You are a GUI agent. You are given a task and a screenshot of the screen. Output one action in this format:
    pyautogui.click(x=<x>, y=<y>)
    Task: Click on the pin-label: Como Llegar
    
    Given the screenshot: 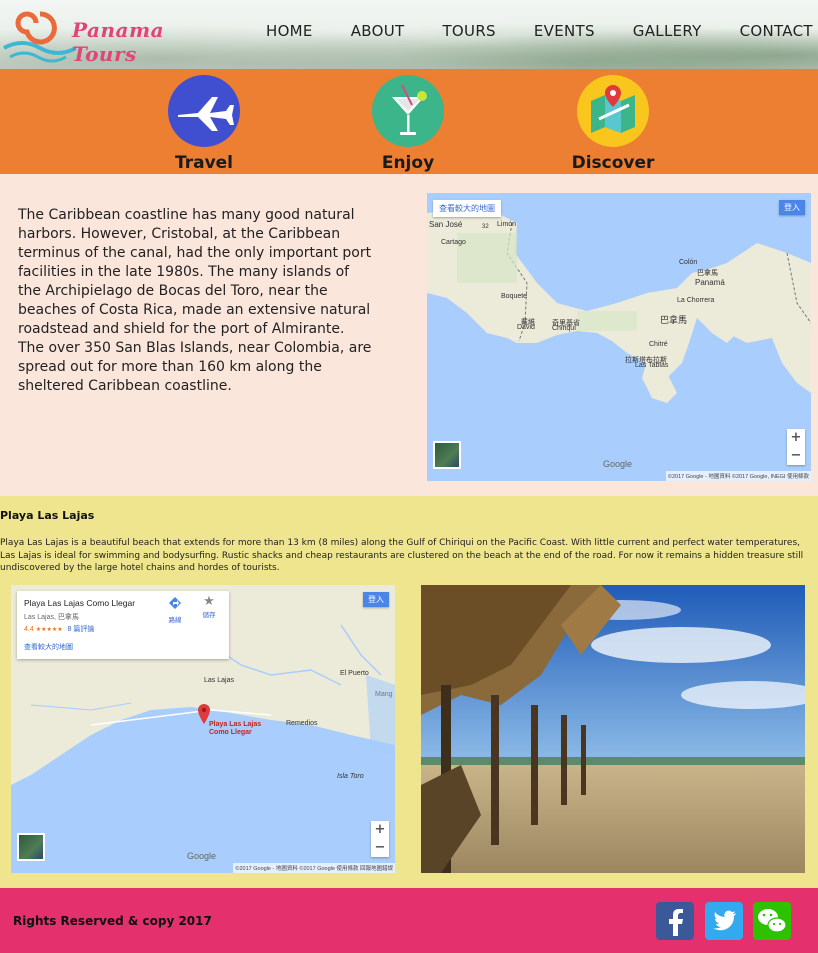 What is the action you would take?
    pyautogui.click(x=230, y=732)
    